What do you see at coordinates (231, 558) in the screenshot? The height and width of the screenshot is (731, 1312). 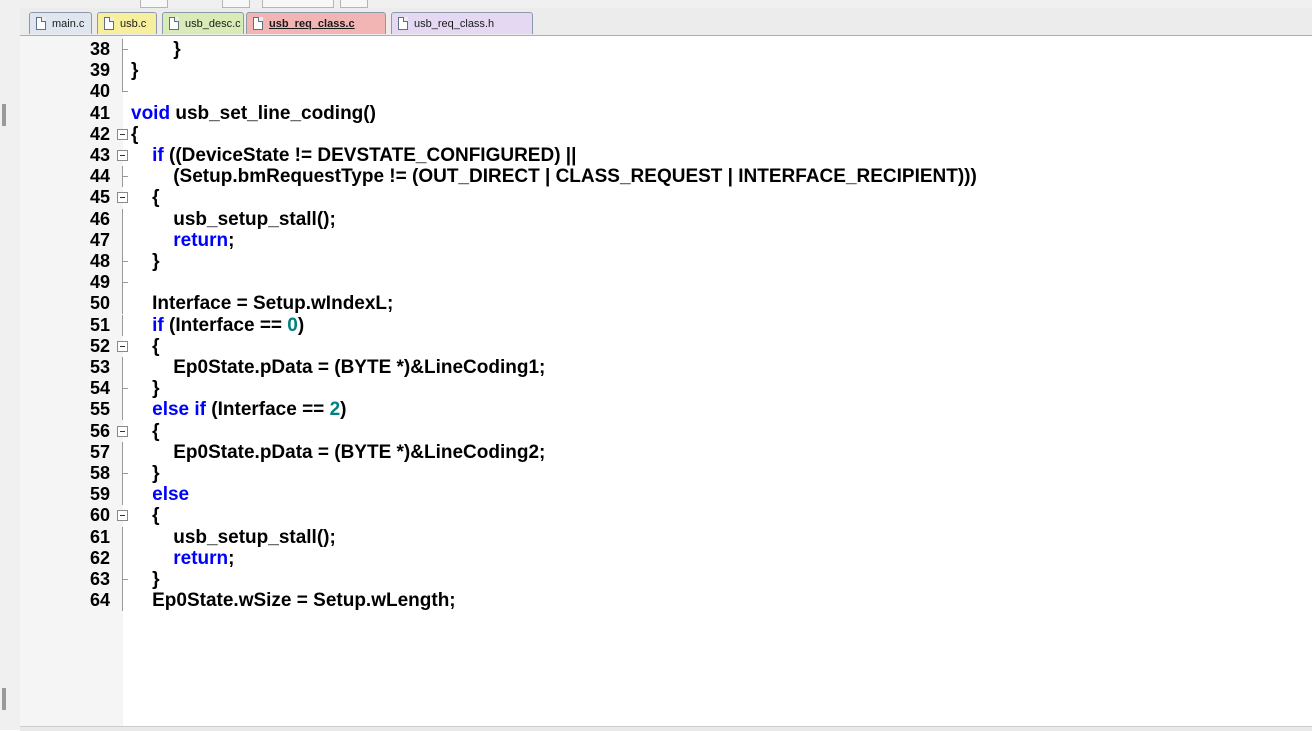 I see `code-token: ;` at bounding box center [231, 558].